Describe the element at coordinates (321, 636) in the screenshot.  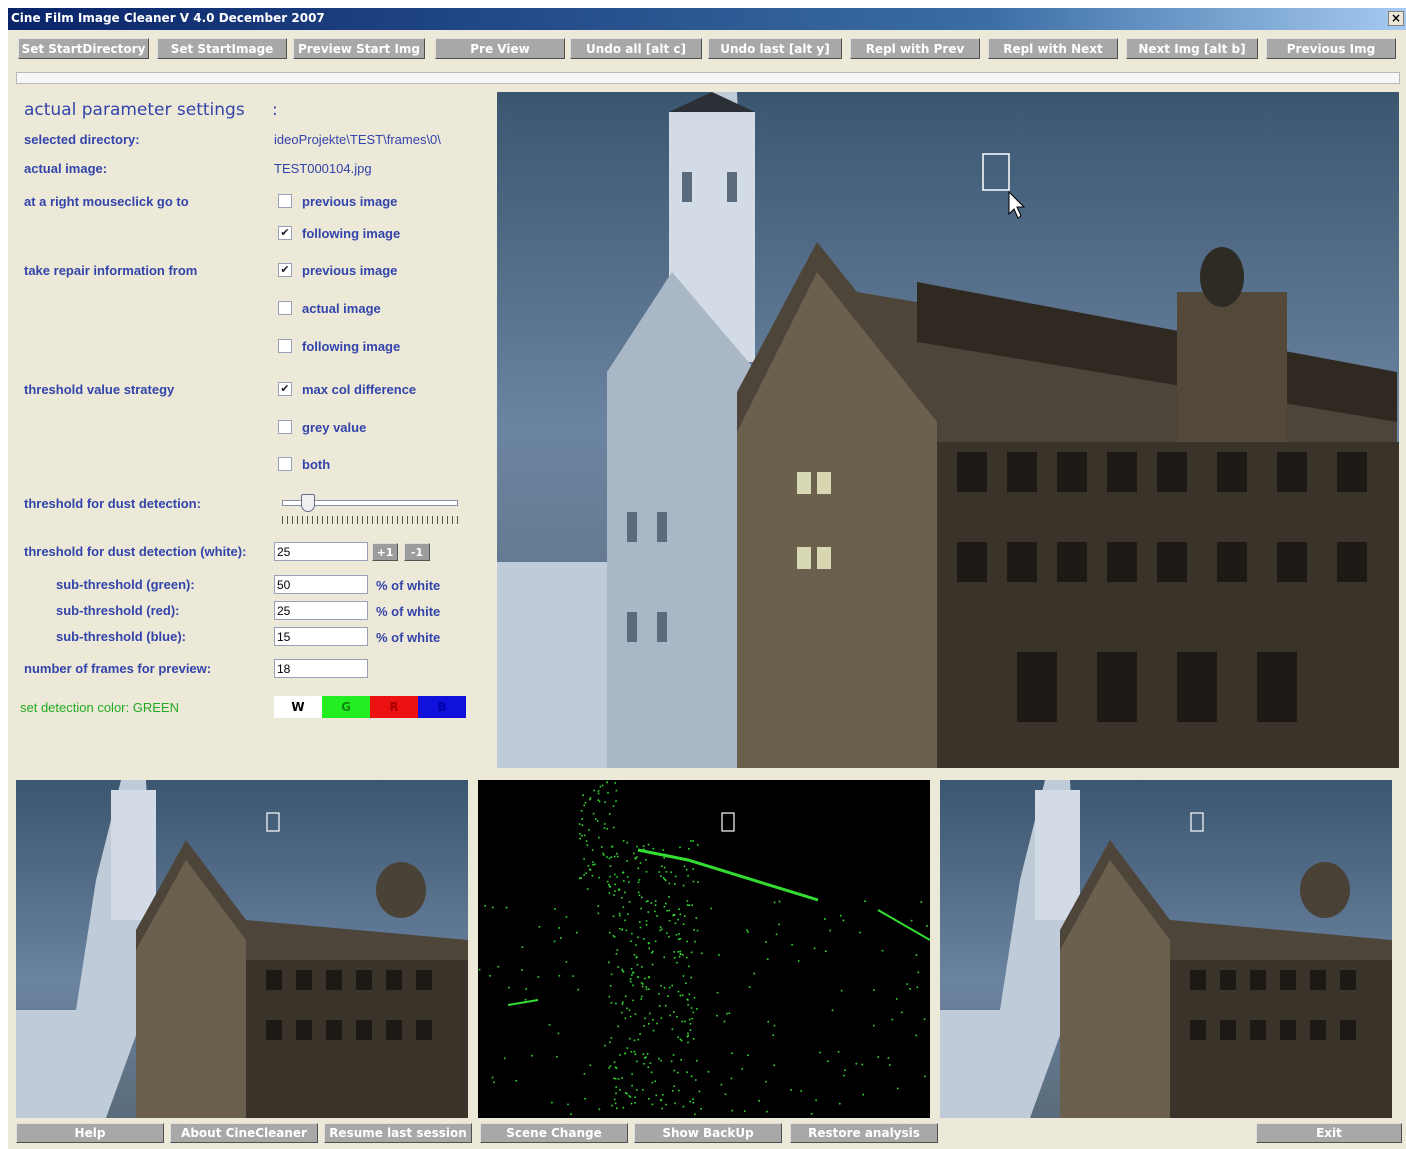
I see `sub-blue-input` at that location.